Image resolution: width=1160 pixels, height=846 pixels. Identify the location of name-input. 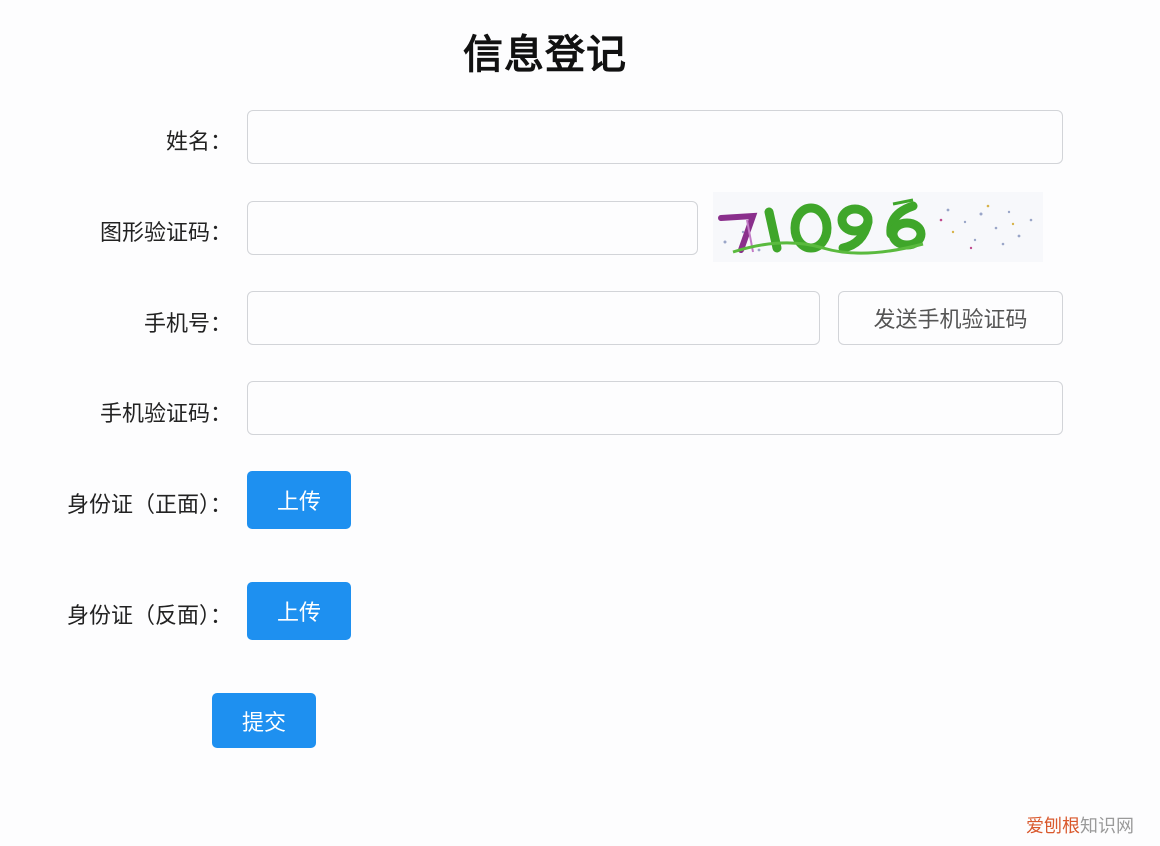
(655, 137).